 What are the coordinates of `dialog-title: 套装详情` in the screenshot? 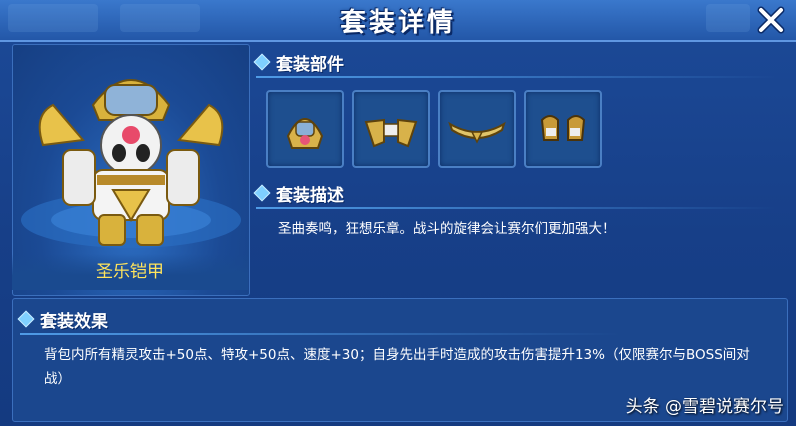 It's located at (397, 23).